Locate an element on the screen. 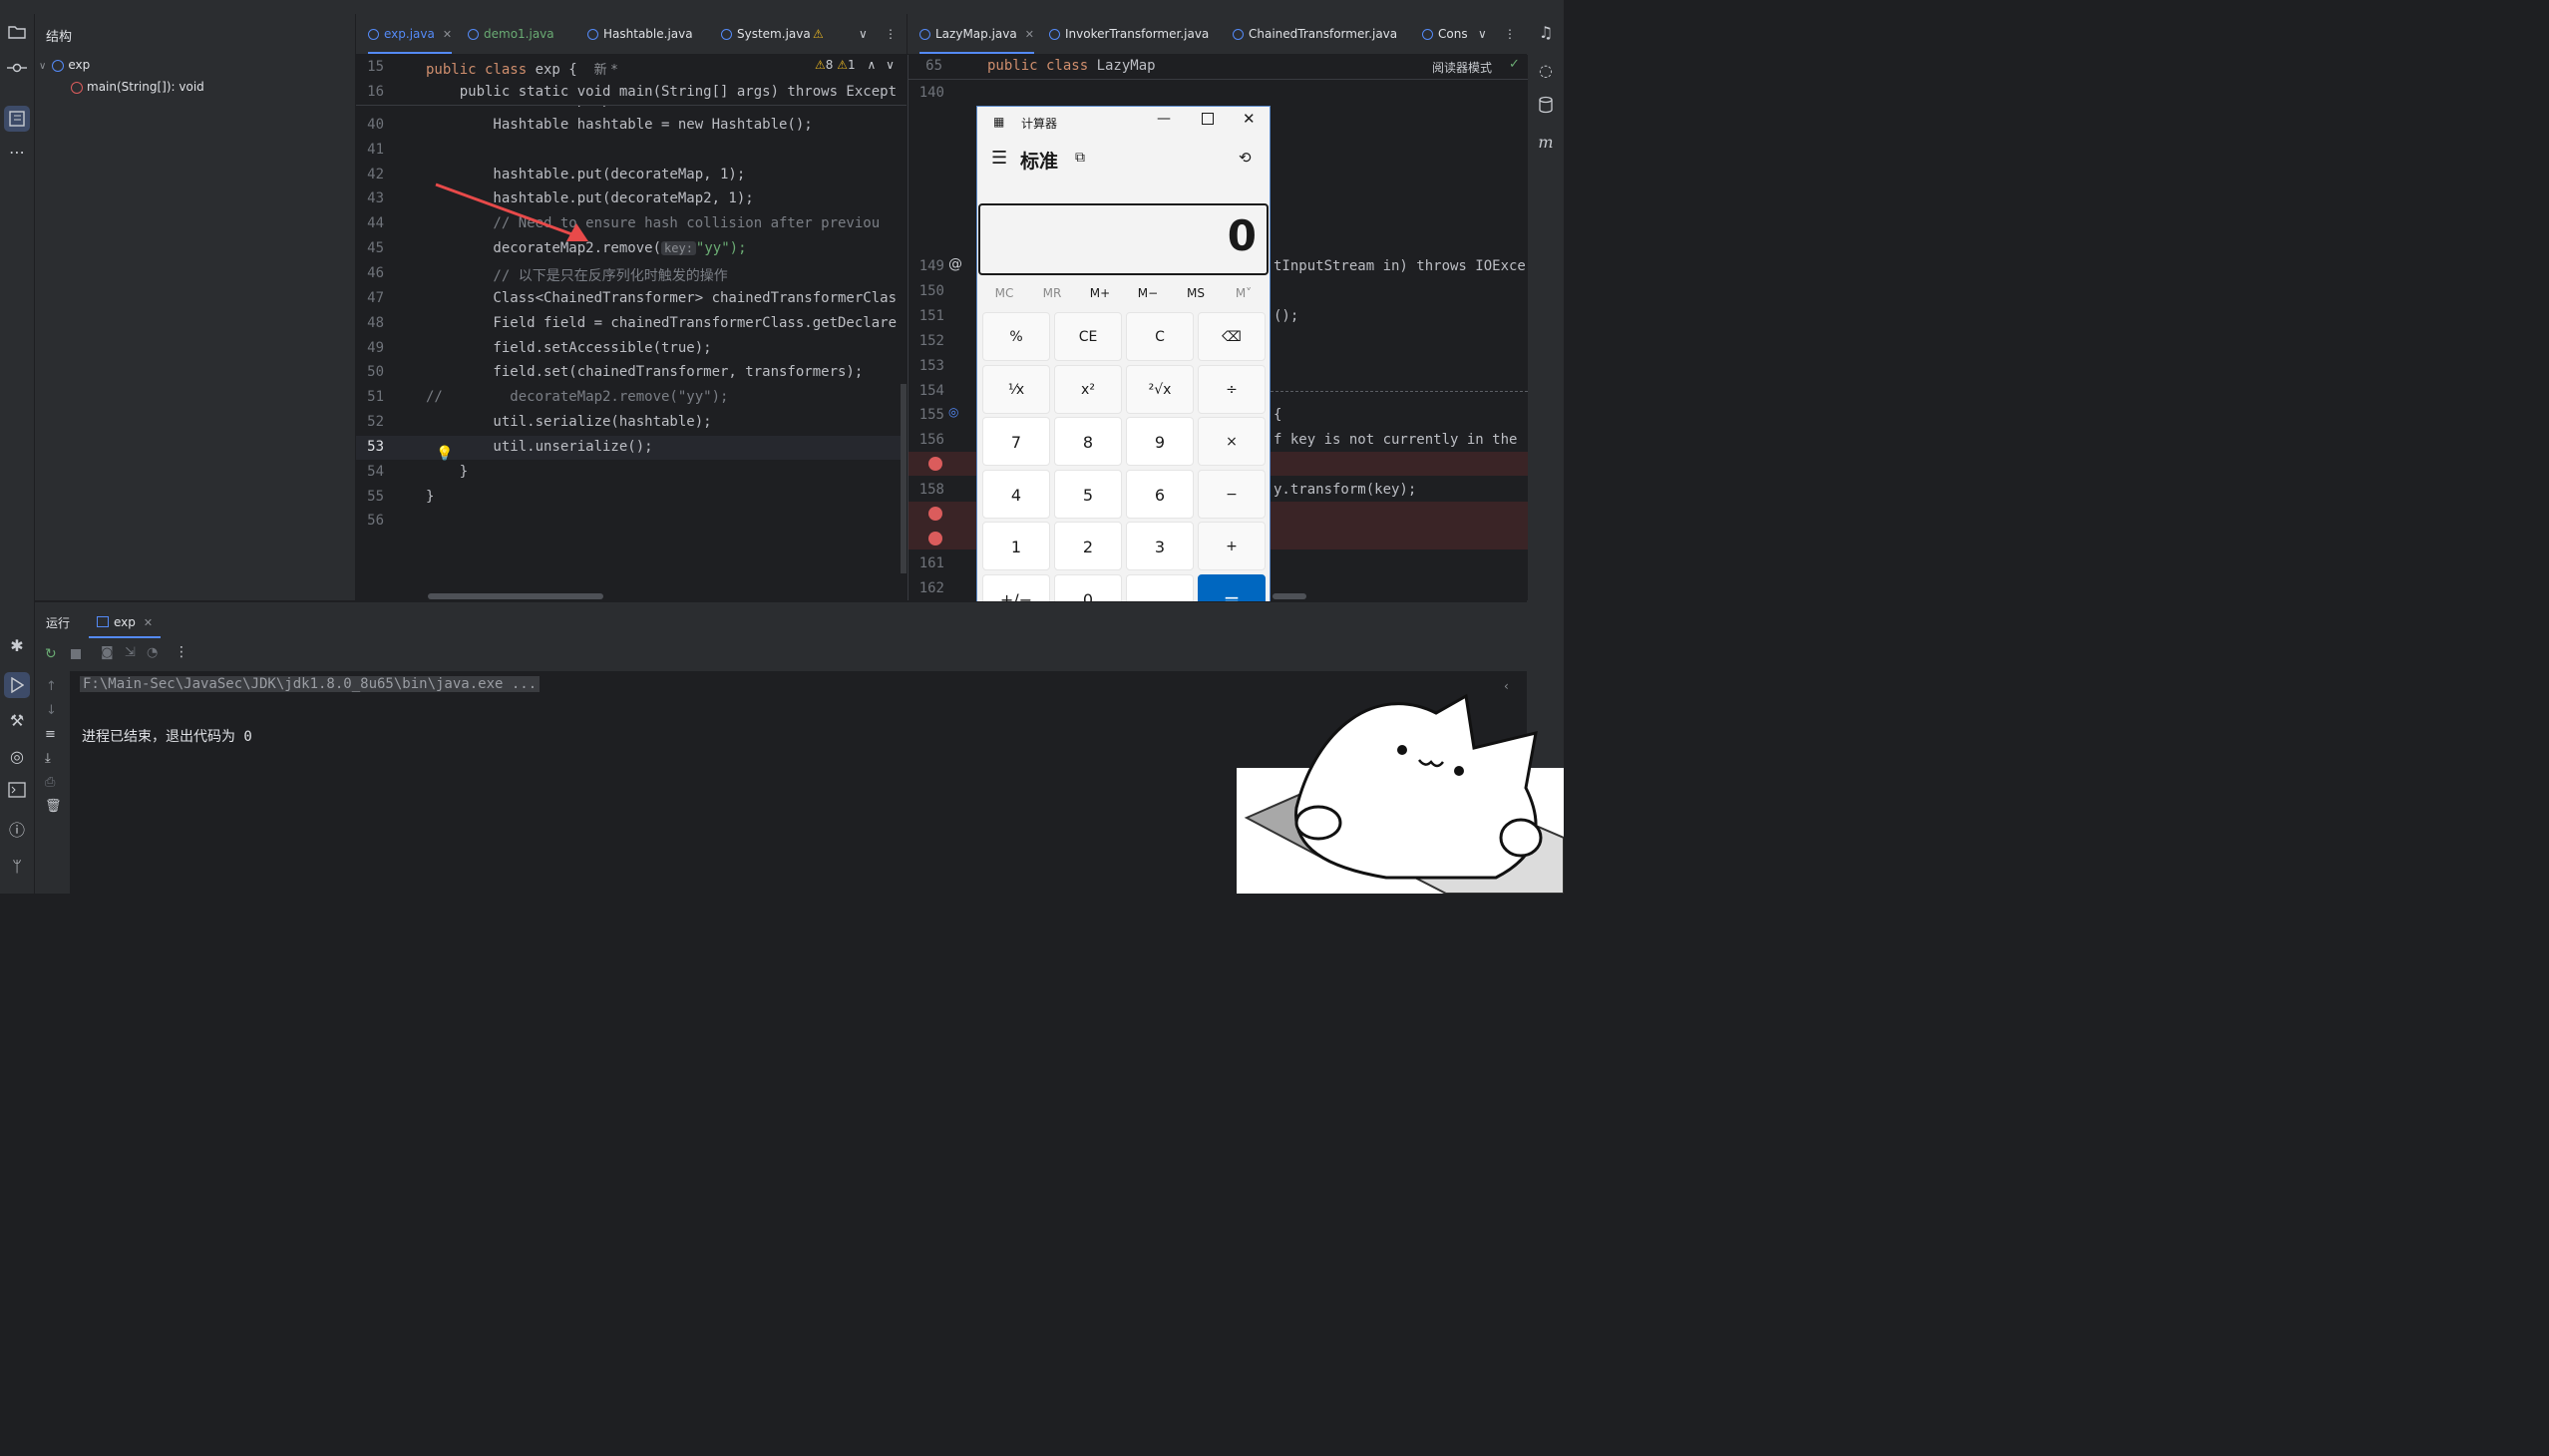  calc-key: CE is located at coordinates (1088, 336).